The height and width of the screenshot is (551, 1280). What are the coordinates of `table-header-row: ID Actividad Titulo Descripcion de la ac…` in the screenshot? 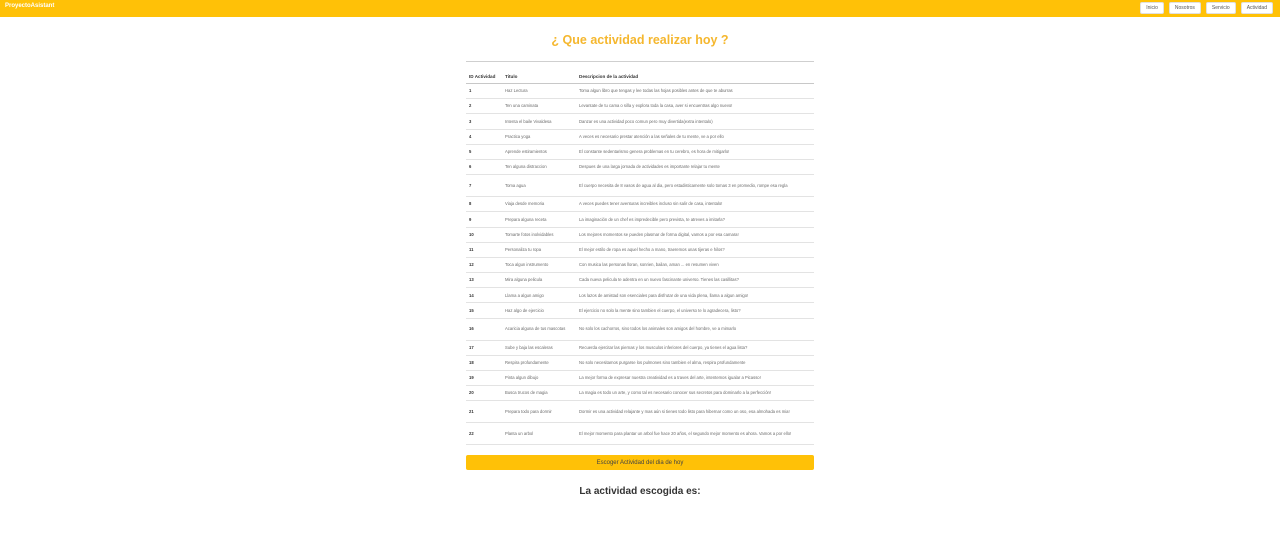 It's located at (640, 72).